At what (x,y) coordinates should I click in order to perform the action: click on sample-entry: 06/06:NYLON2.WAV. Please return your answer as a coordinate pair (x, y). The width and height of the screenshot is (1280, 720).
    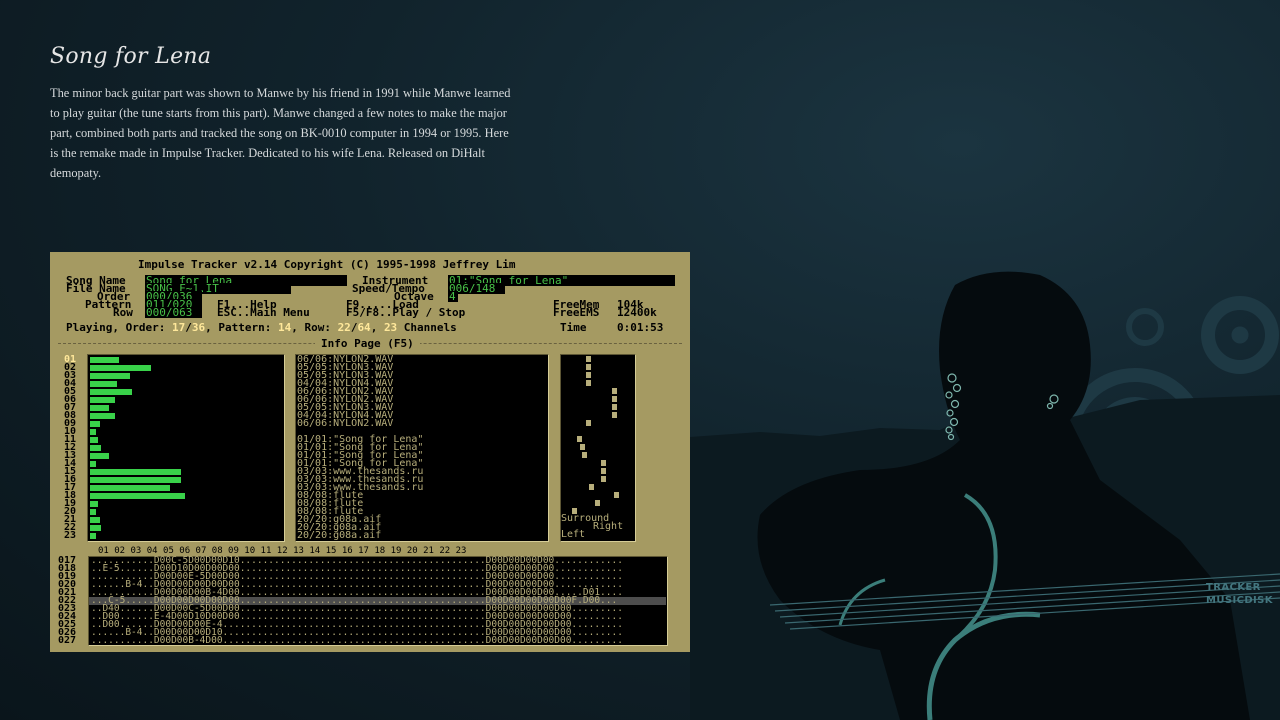
    Looking at the image, I should click on (345, 423).